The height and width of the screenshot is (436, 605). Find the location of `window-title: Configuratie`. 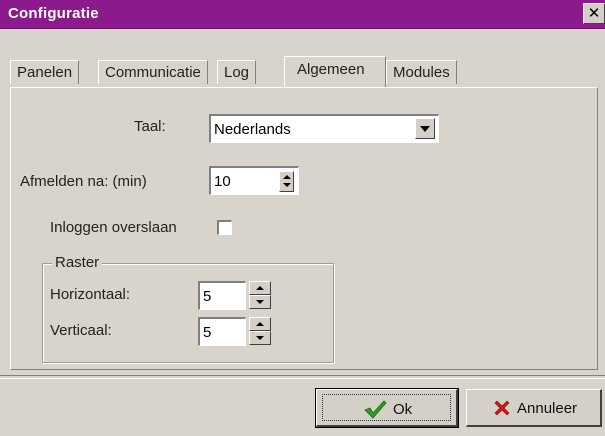

window-title: Configuratie is located at coordinates (53, 13).